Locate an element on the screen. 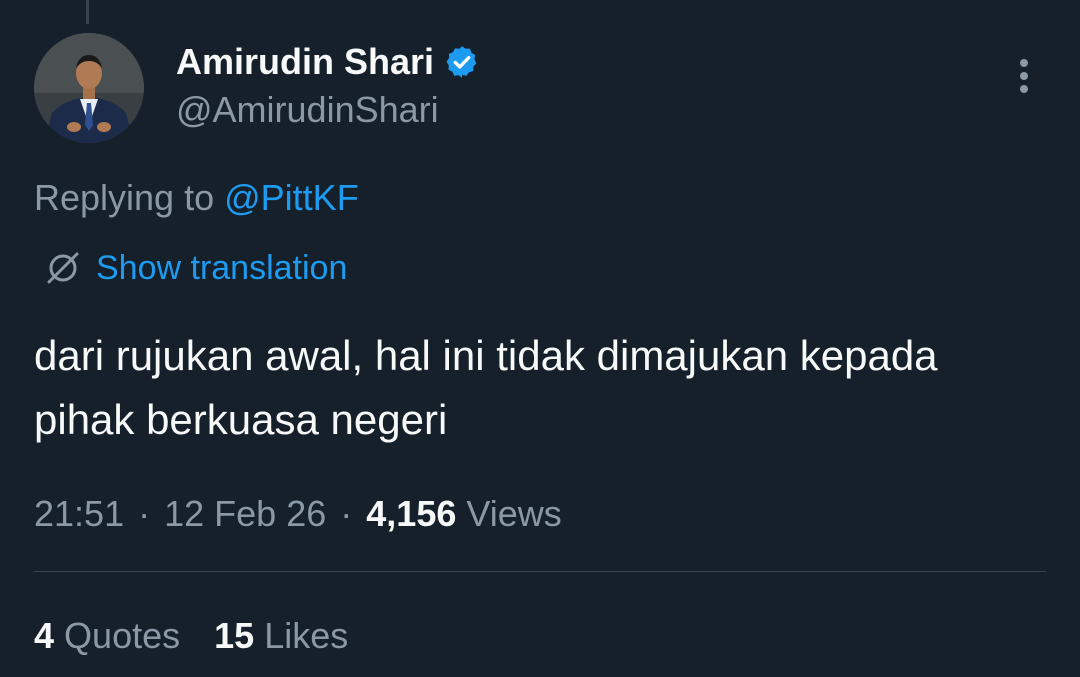 The height and width of the screenshot is (677, 1080). quotes-count: 4 is located at coordinates (44, 635).